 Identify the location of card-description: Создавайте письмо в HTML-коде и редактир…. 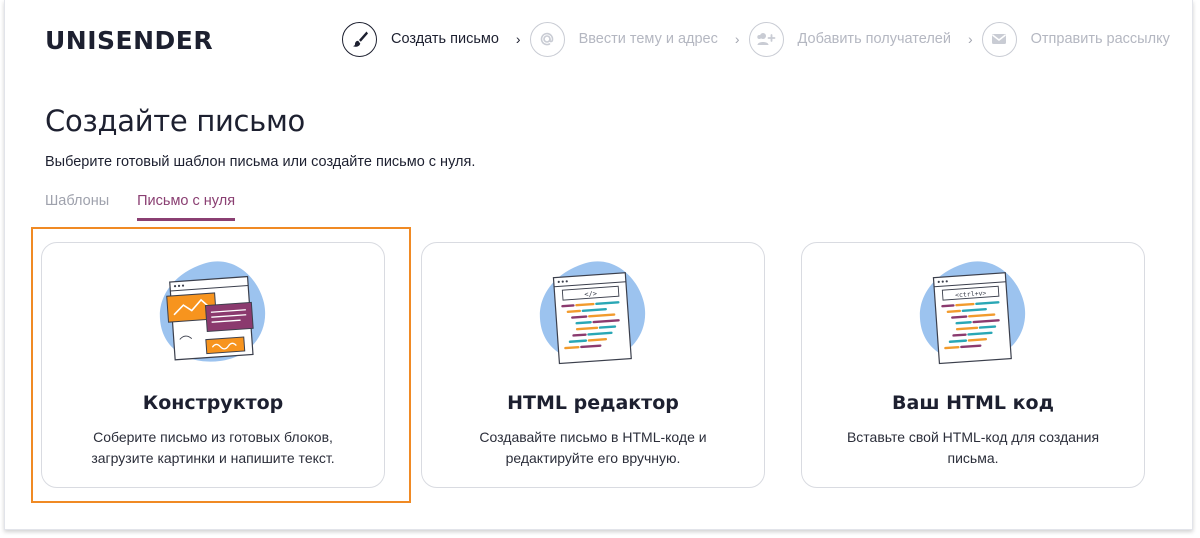
(593, 448).